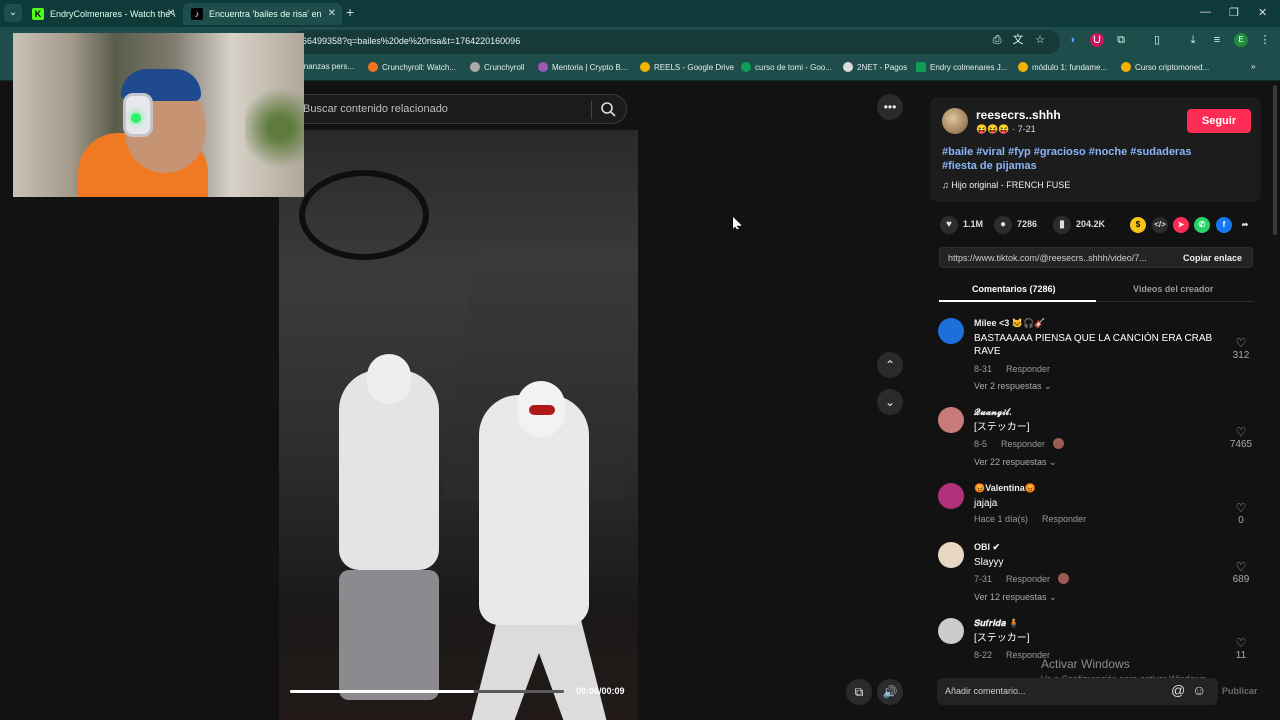 The image size is (1280, 720). What do you see at coordinates (997, 623) in the screenshot?
I see `commenter-name: 𝑺𝒖𝒇𝒓𝒊𝒅𝒂 🧍` at bounding box center [997, 623].